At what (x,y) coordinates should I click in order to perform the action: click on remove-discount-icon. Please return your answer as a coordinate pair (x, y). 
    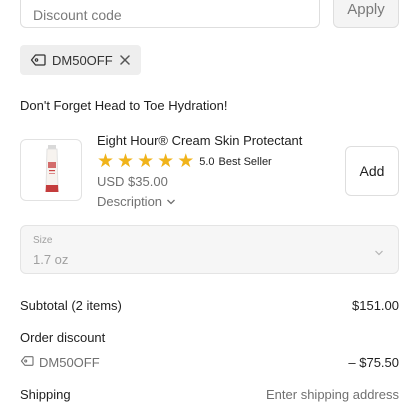
    Looking at the image, I should click on (125, 60).